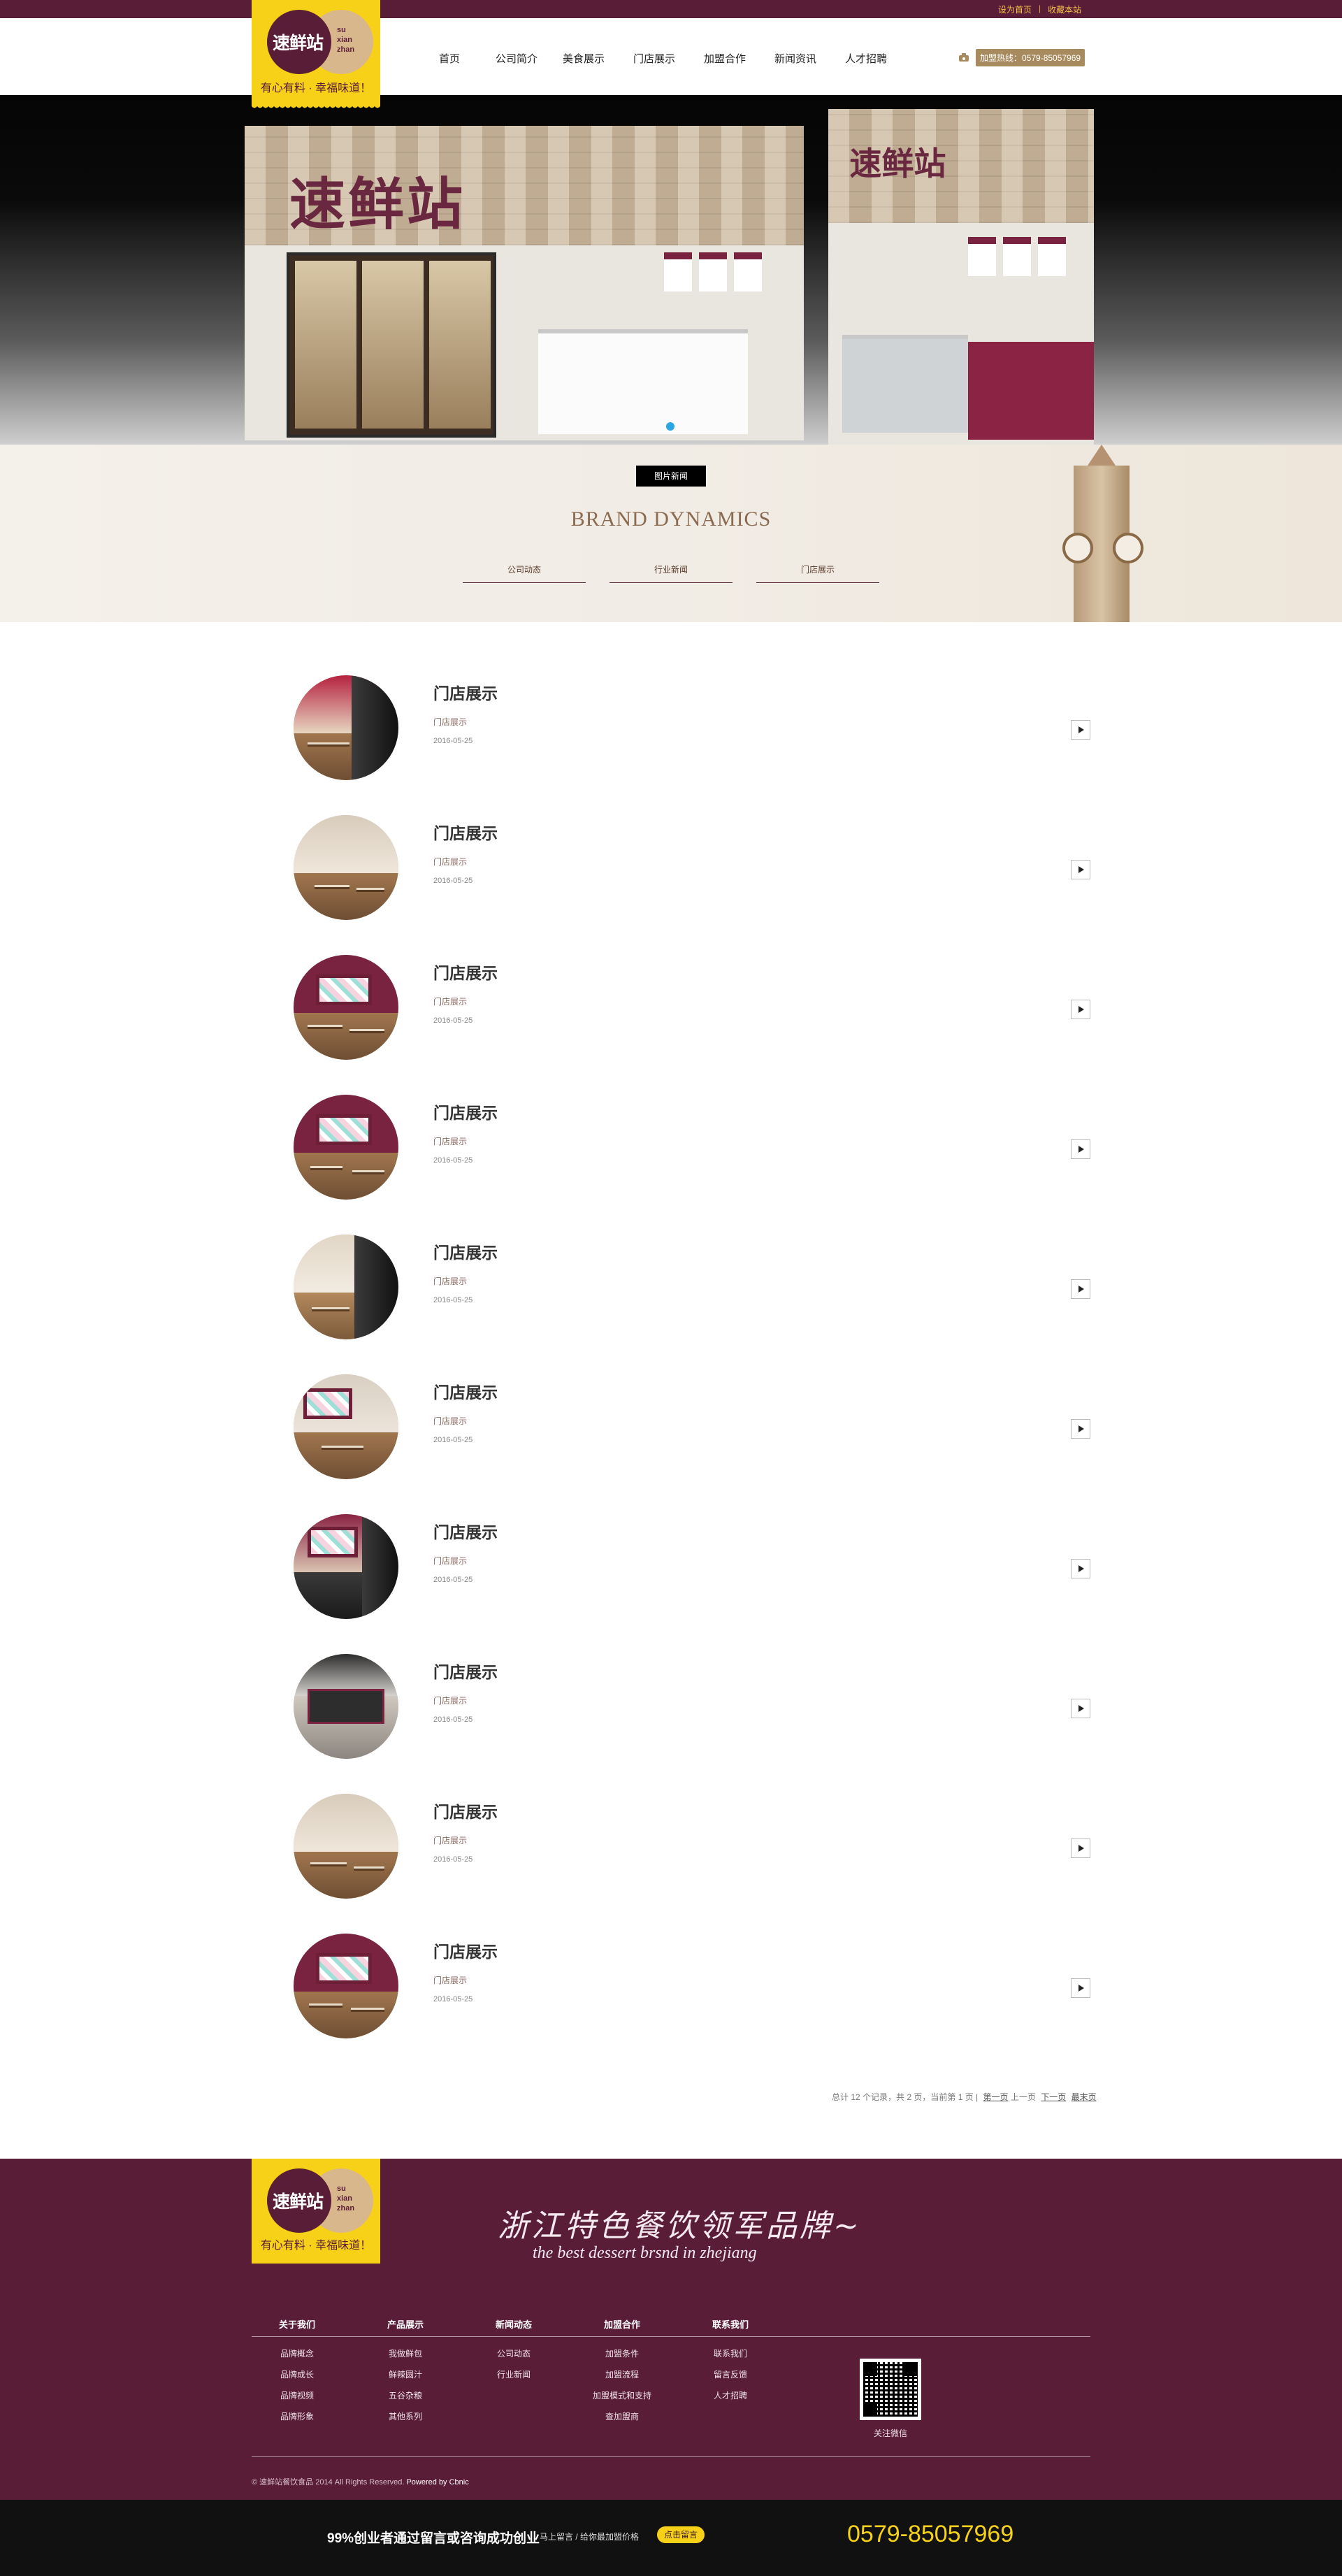 The image size is (1342, 2576). What do you see at coordinates (730, 2374) in the screenshot?
I see `footer-link: 留言反馈` at bounding box center [730, 2374].